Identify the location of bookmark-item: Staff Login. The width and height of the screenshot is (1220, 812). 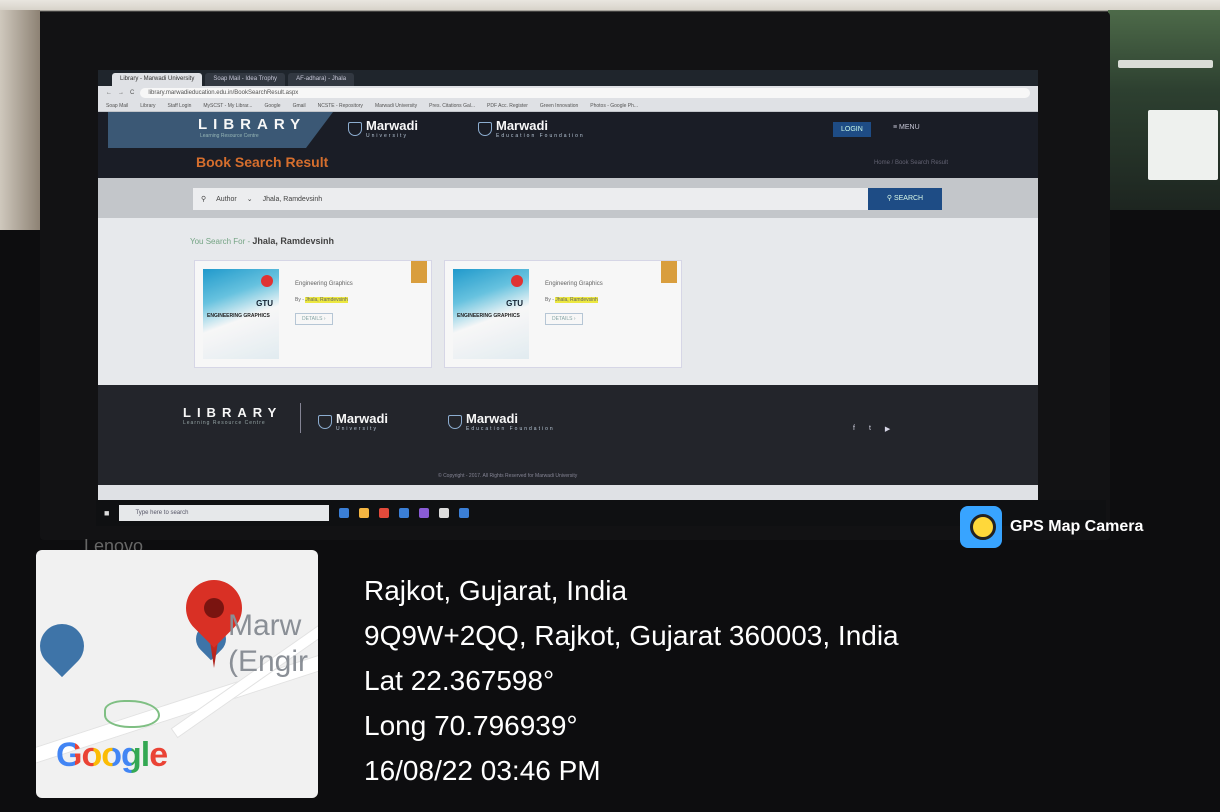
(180, 106).